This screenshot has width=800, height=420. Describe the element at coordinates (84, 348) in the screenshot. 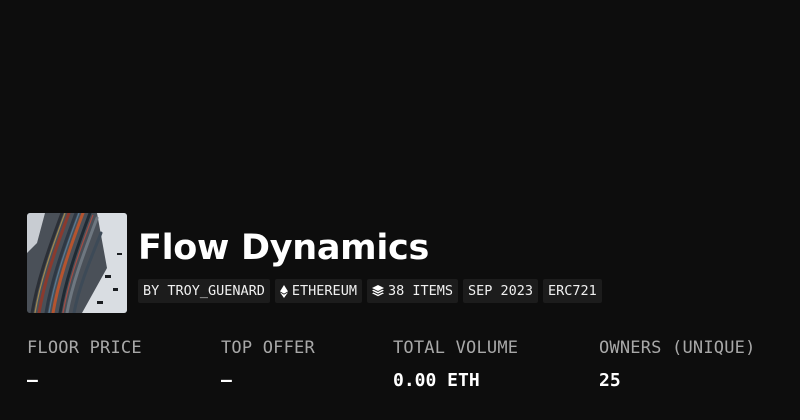

I see `stat-floor-price-label: FLOOR PRICE` at that location.